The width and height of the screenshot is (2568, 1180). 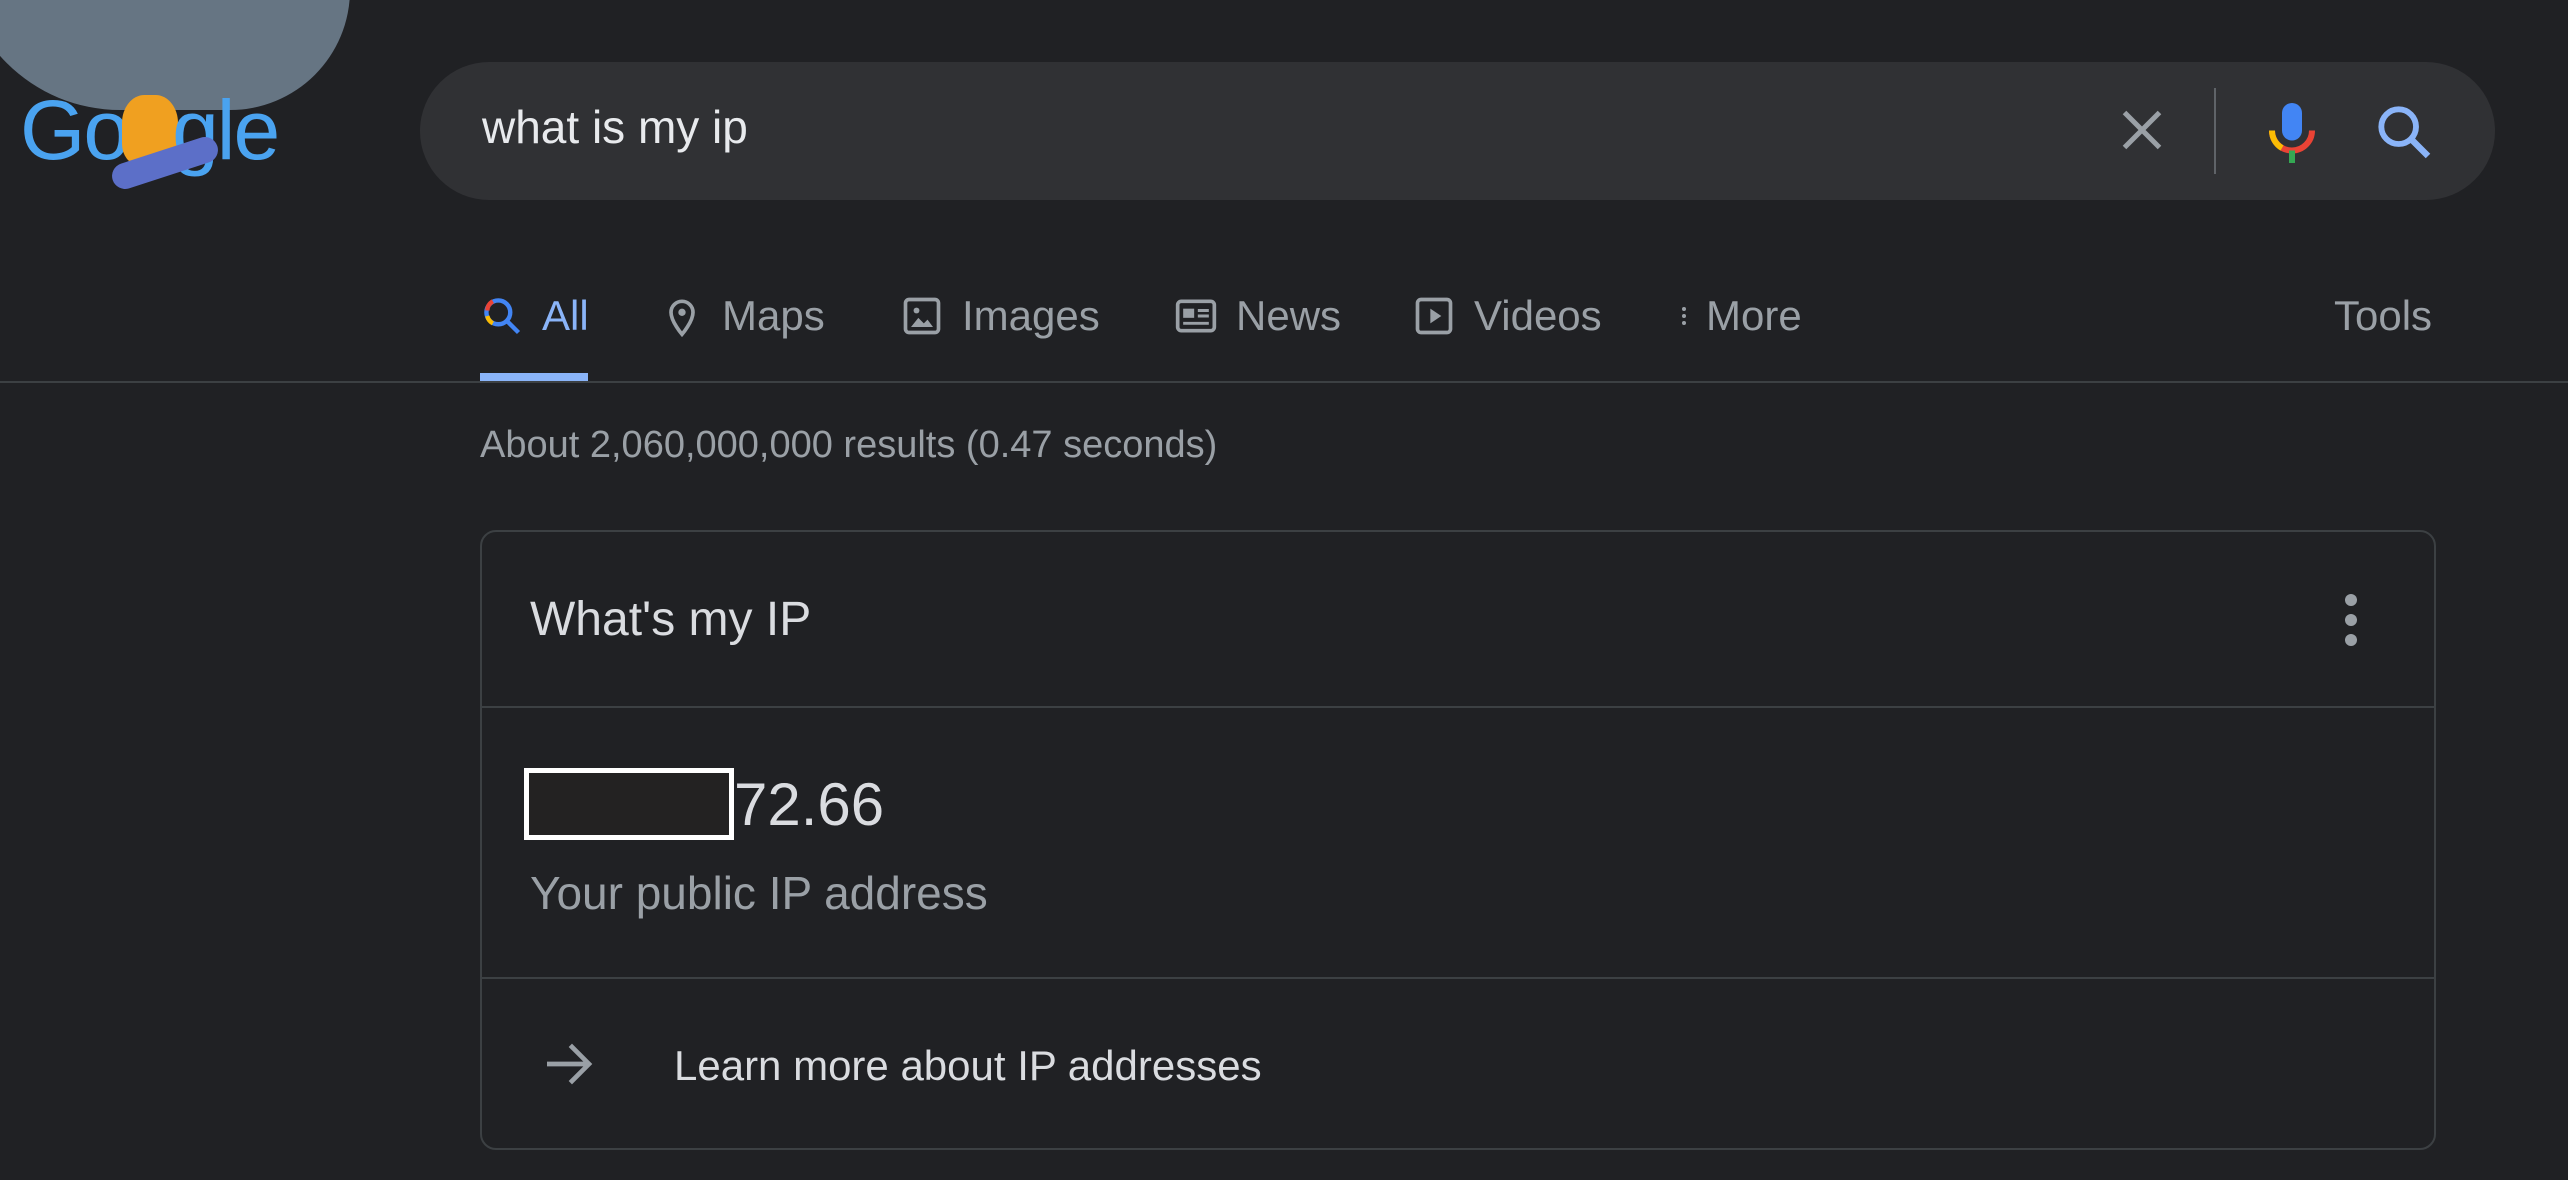 What do you see at coordinates (2142, 130) in the screenshot?
I see `close-icon` at bounding box center [2142, 130].